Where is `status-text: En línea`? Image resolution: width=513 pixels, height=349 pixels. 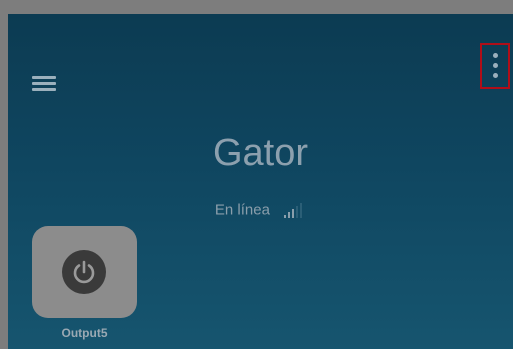
status-text: En línea is located at coordinates (242, 210).